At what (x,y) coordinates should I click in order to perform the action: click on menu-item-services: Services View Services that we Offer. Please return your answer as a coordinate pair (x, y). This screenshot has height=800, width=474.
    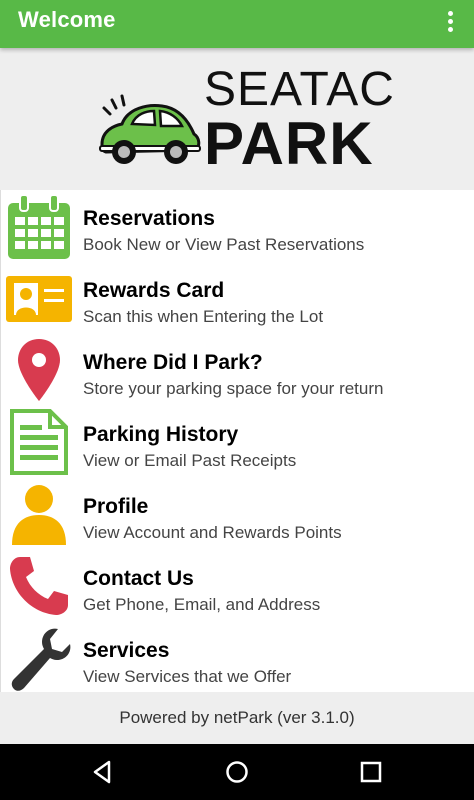
    Looking at the image, I should click on (237, 658).